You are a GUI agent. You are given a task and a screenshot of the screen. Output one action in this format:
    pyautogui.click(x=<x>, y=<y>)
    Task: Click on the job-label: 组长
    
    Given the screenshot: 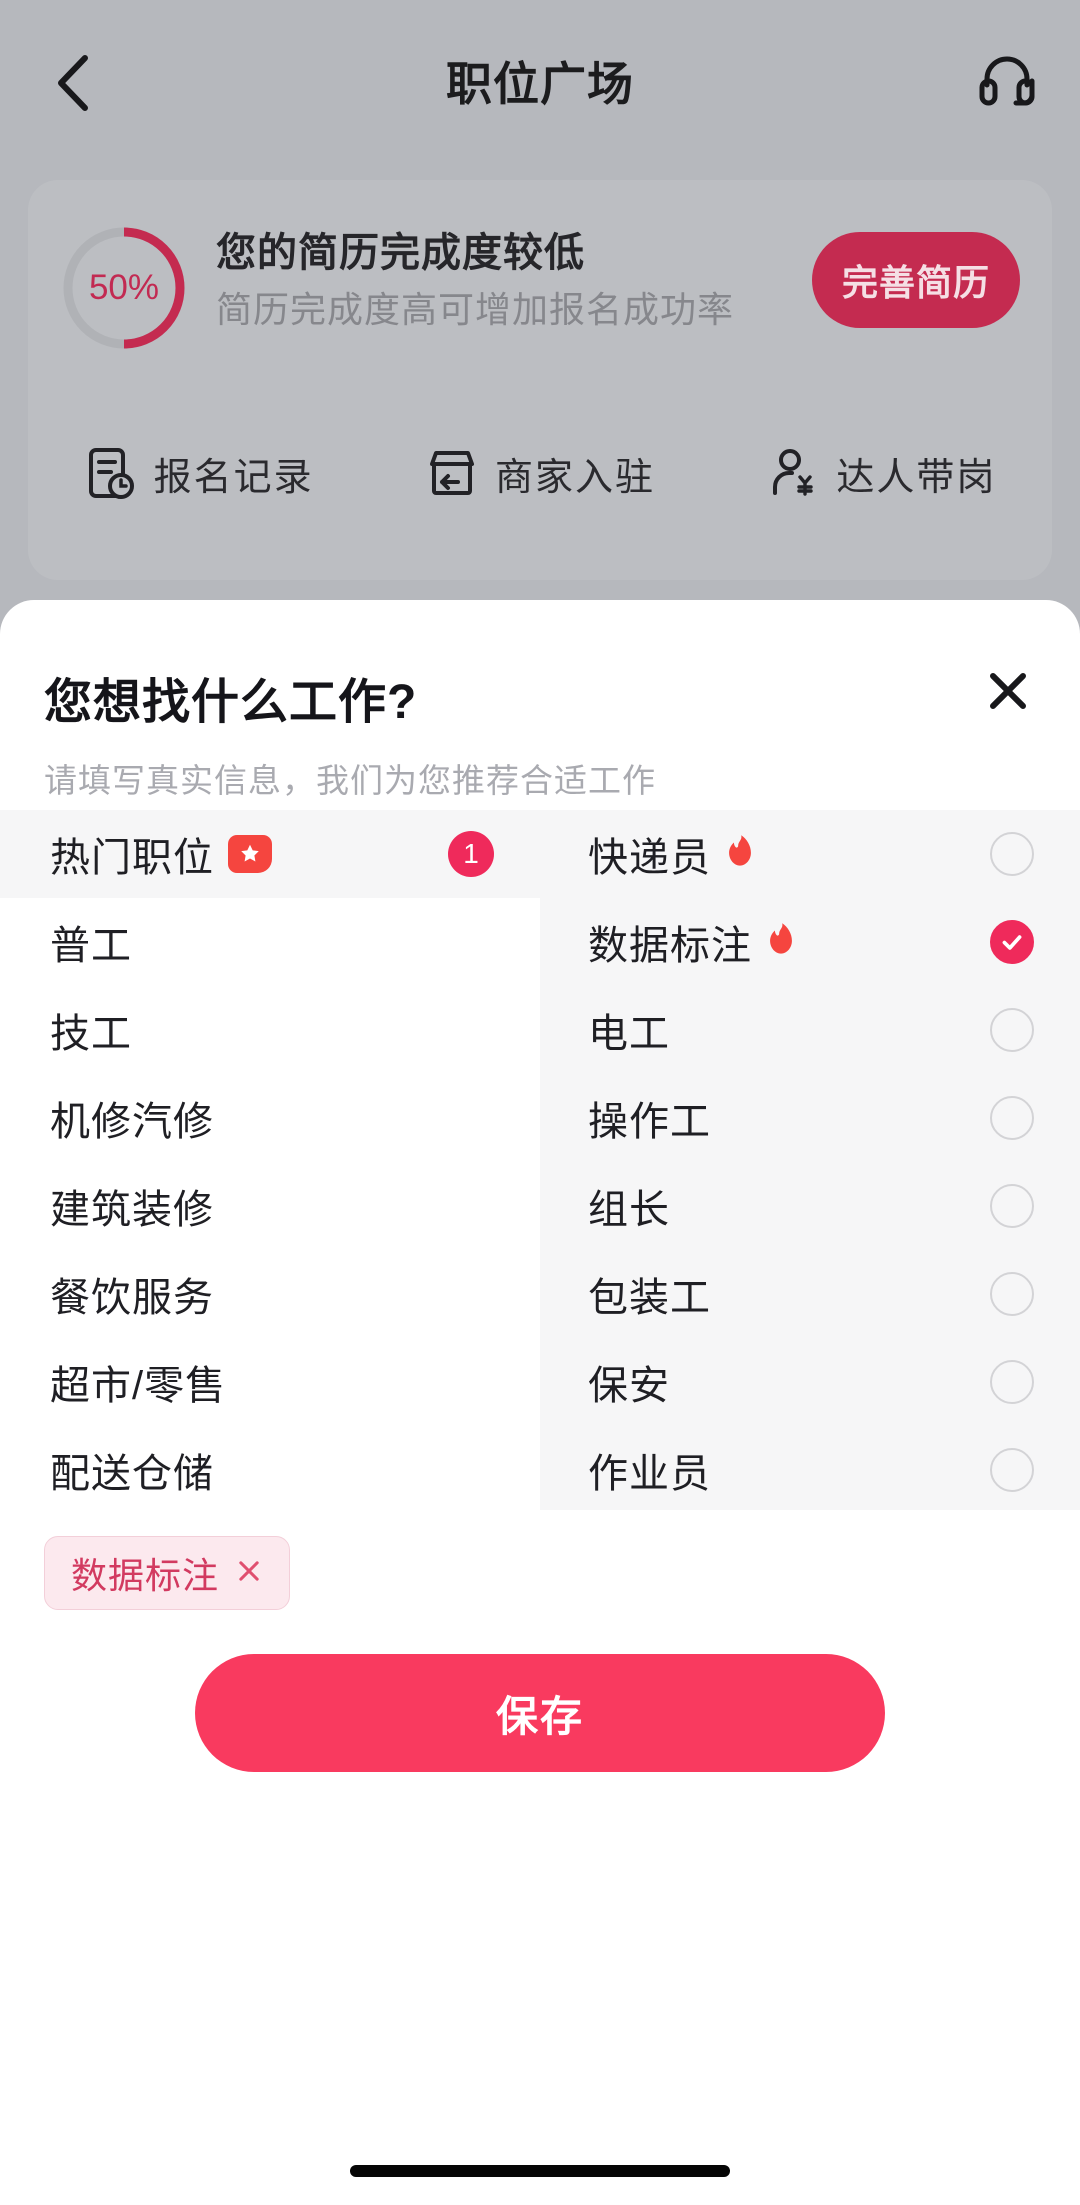 What is the action you would take?
    pyautogui.click(x=629, y=1210)
    